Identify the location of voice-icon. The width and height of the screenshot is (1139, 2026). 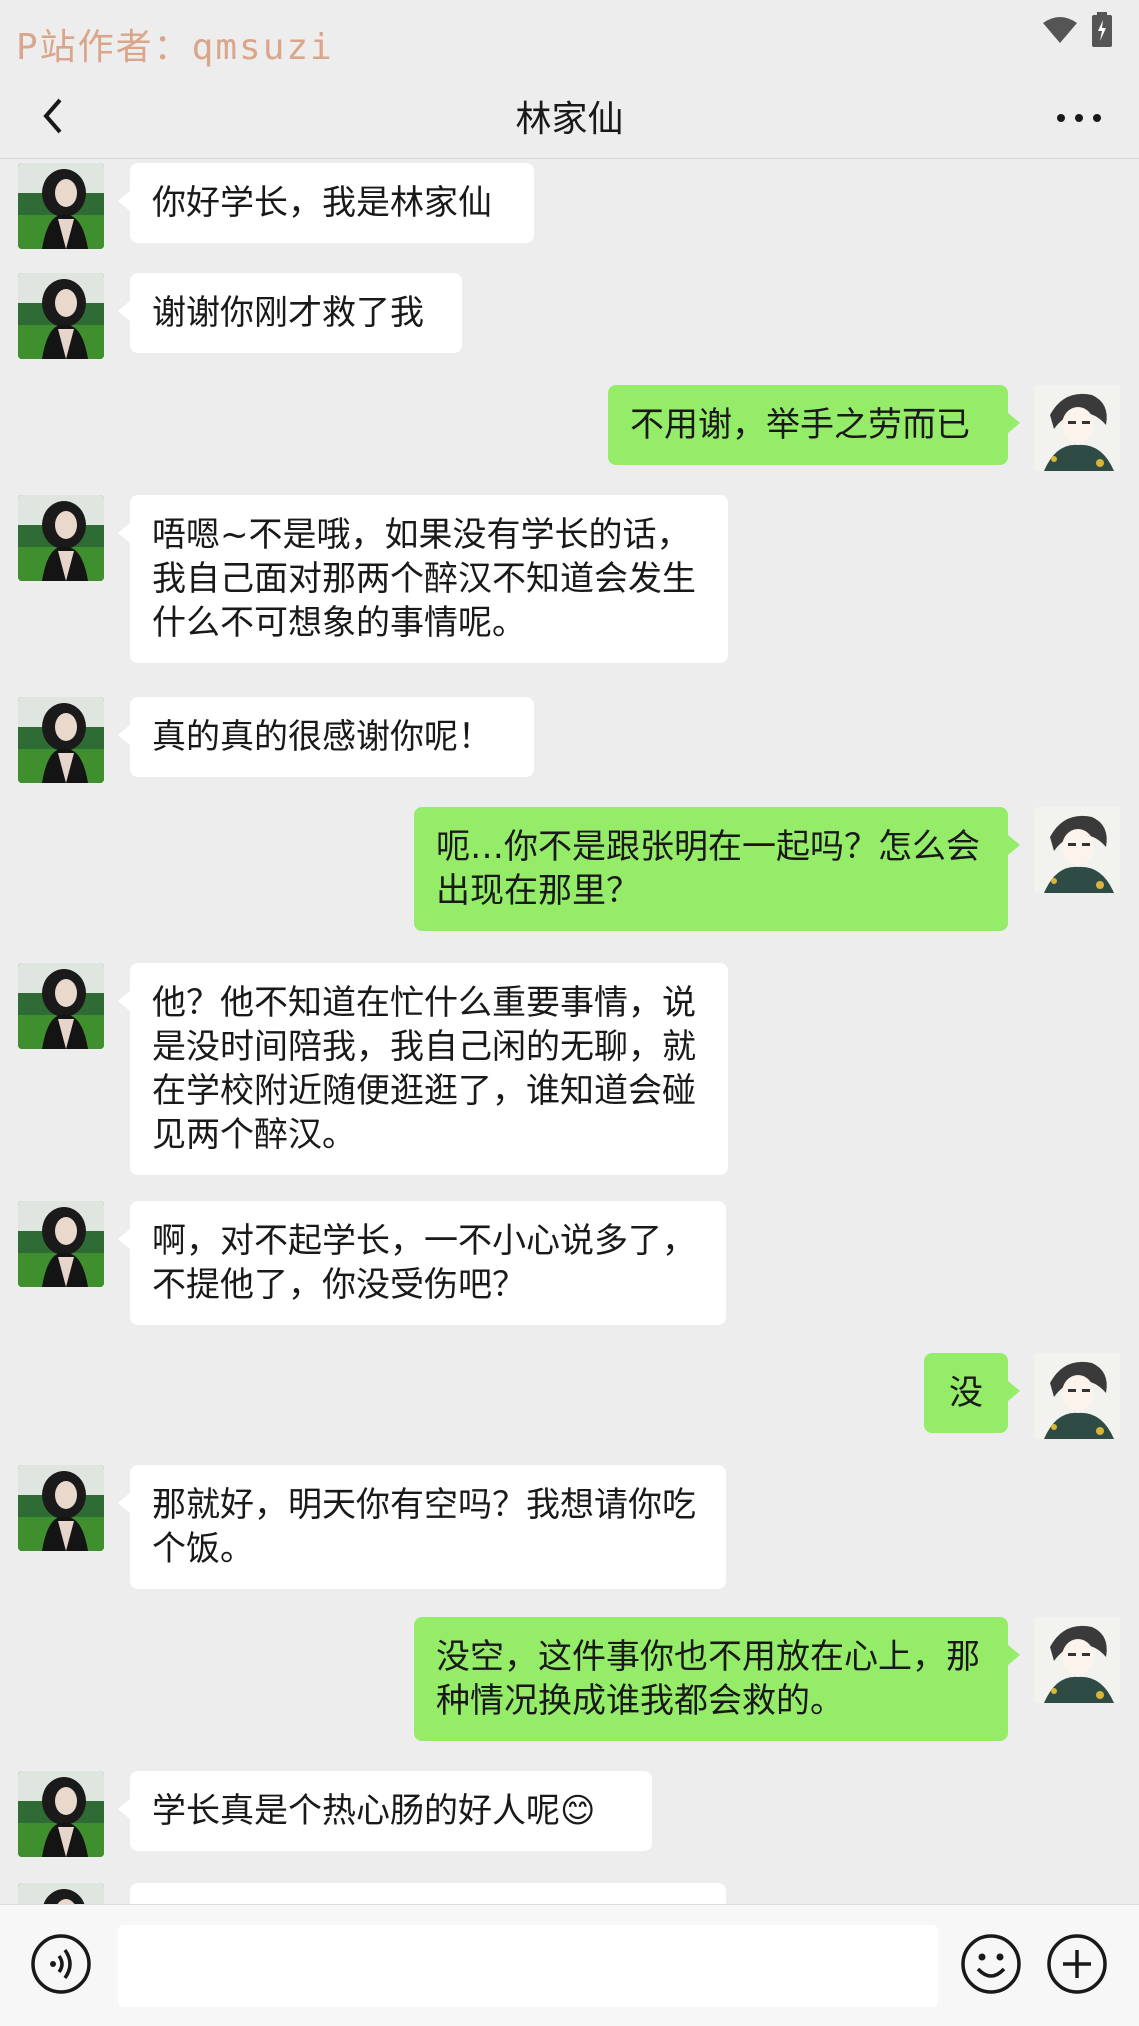
(61, 1964).